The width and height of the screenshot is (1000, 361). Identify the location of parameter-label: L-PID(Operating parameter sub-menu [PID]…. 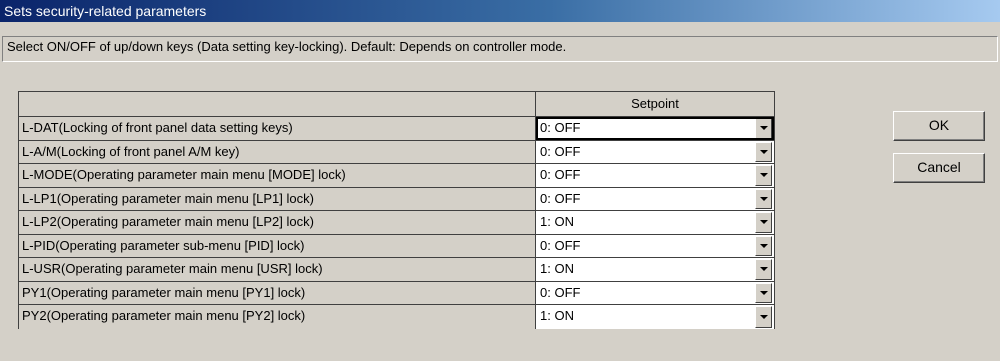
(277, 245).